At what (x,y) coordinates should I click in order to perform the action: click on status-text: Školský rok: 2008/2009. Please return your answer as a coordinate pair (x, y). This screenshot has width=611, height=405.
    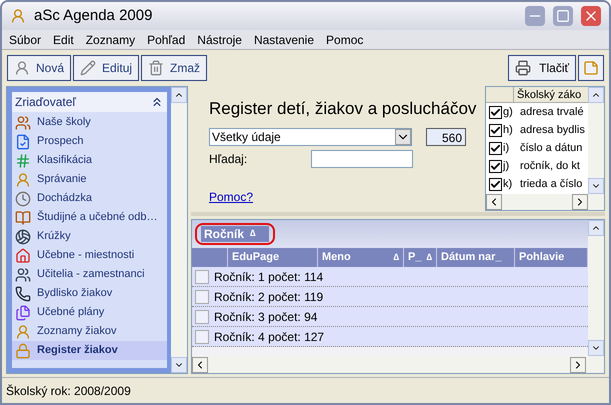
    Looking at the image, I should click on (68, 391).